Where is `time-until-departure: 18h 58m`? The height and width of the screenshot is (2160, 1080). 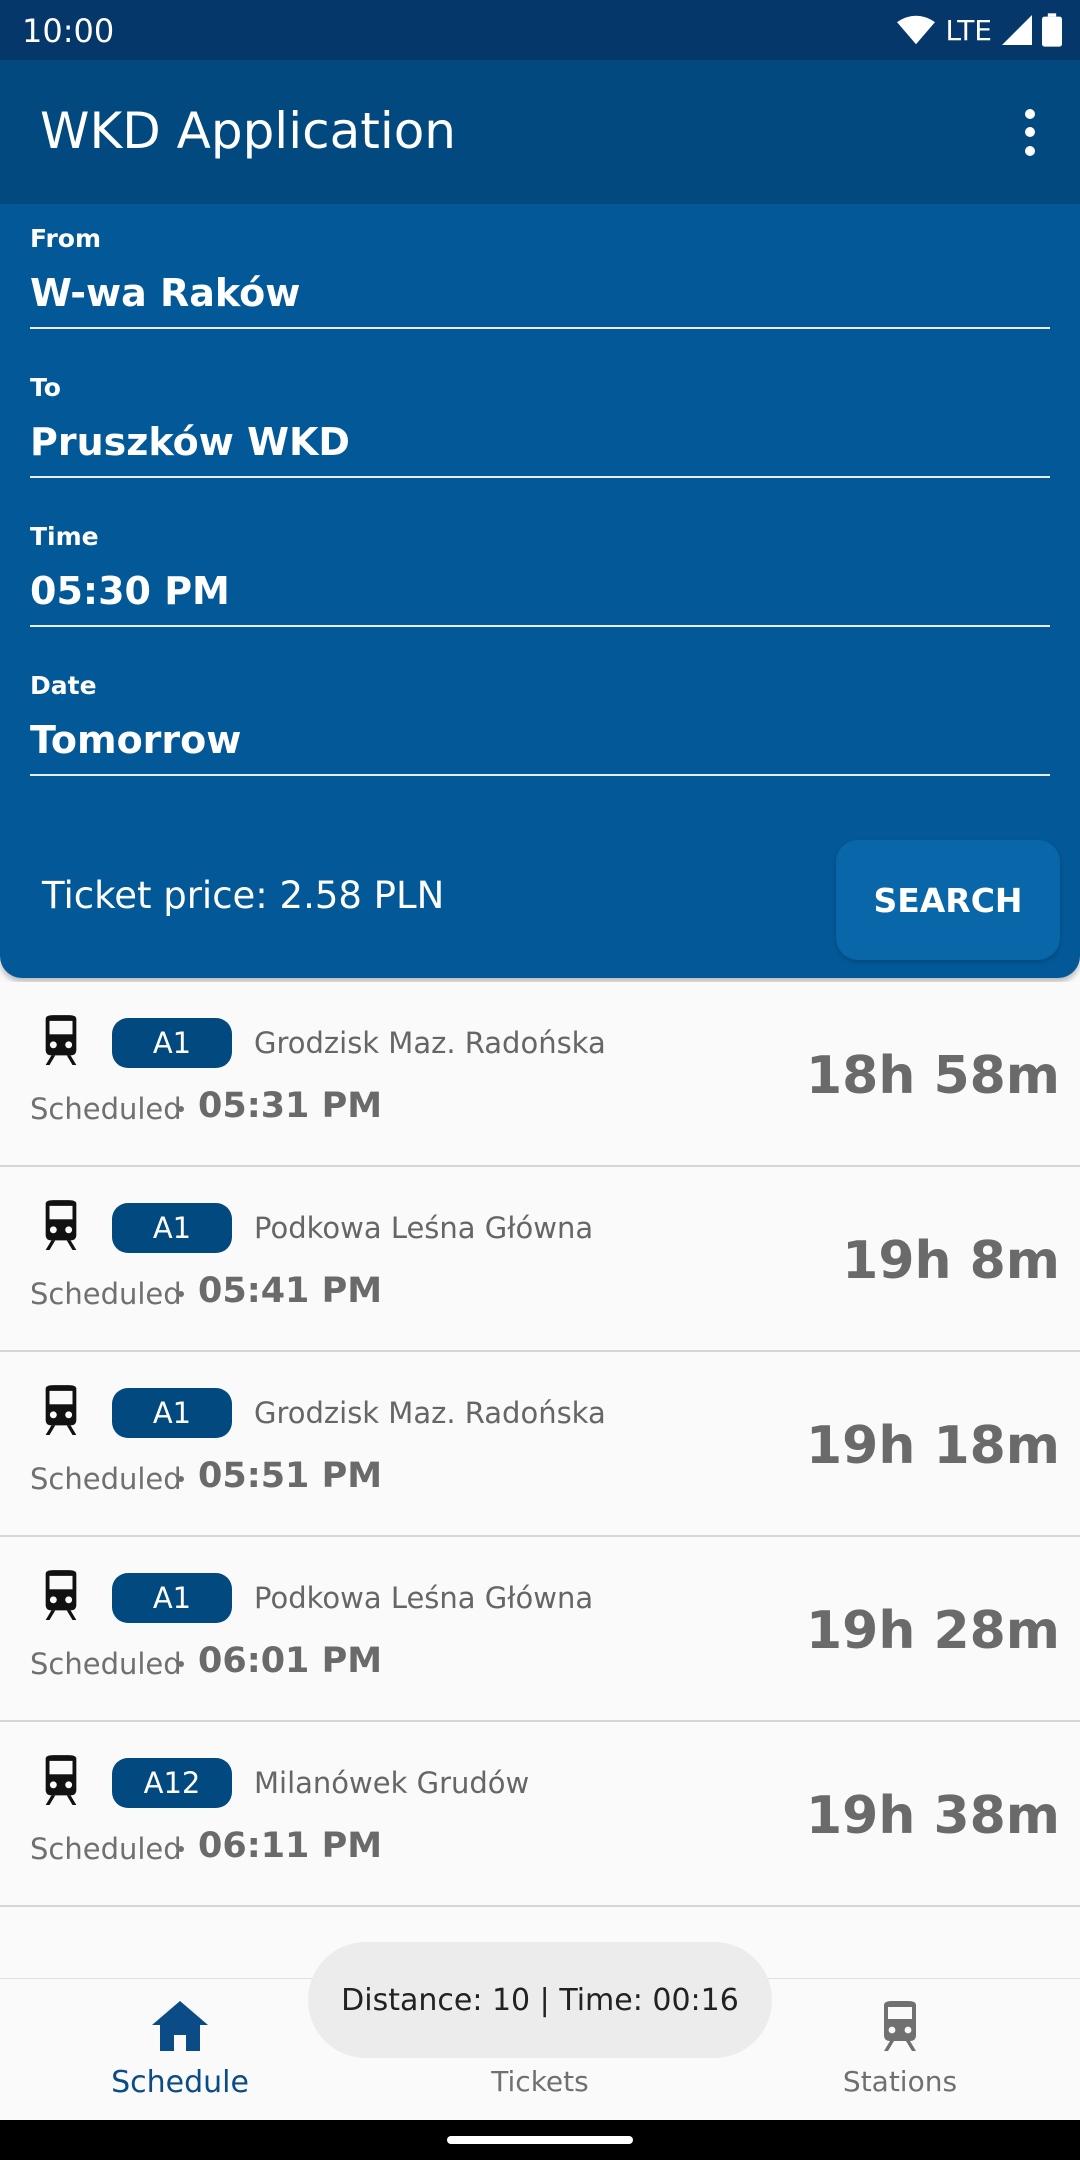
time-until-departure: 18h 58m is located at coordinates (932, 1076).